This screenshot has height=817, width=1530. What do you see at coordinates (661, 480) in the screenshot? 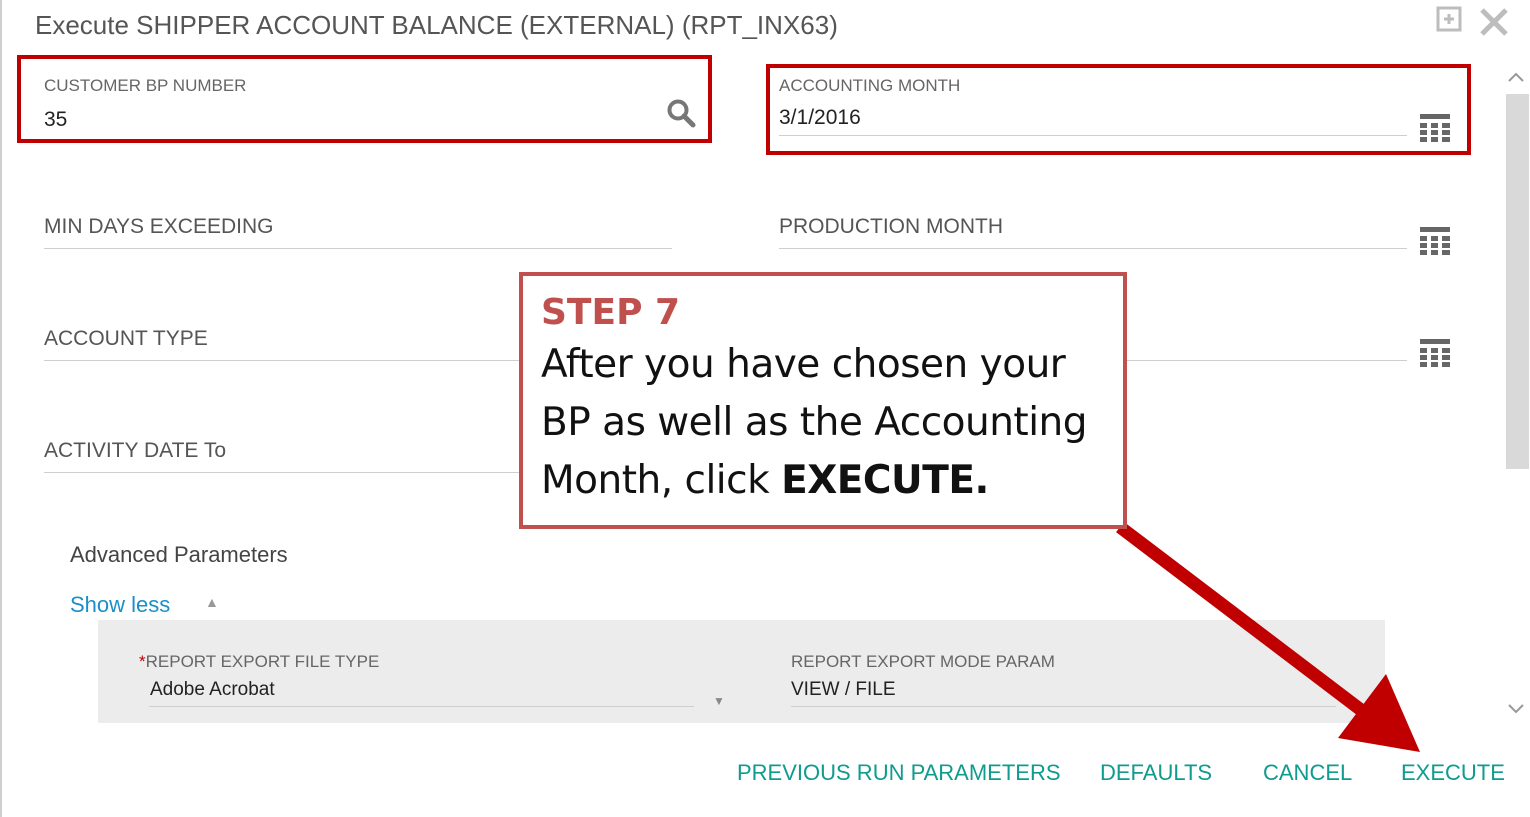
I see `callout-line-3-prefix: Month, click` at bounding box center [661, 480].